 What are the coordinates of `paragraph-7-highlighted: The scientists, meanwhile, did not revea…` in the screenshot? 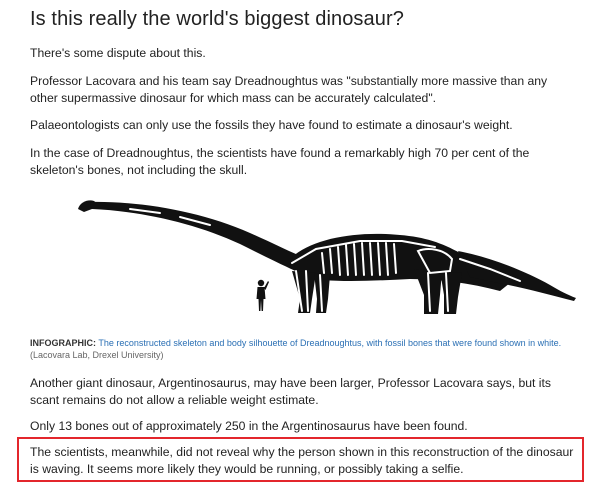 It's located at (302, 460).